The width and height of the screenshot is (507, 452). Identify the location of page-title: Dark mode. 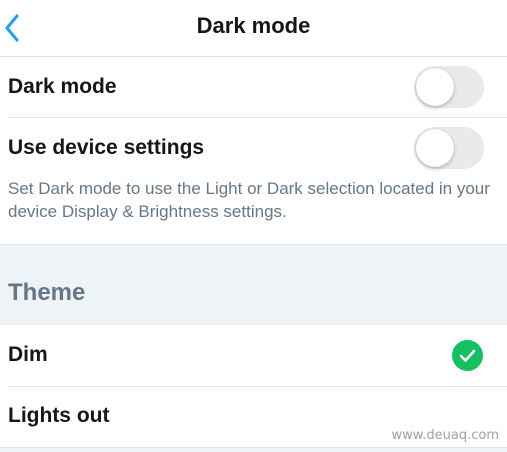
(253, 25).